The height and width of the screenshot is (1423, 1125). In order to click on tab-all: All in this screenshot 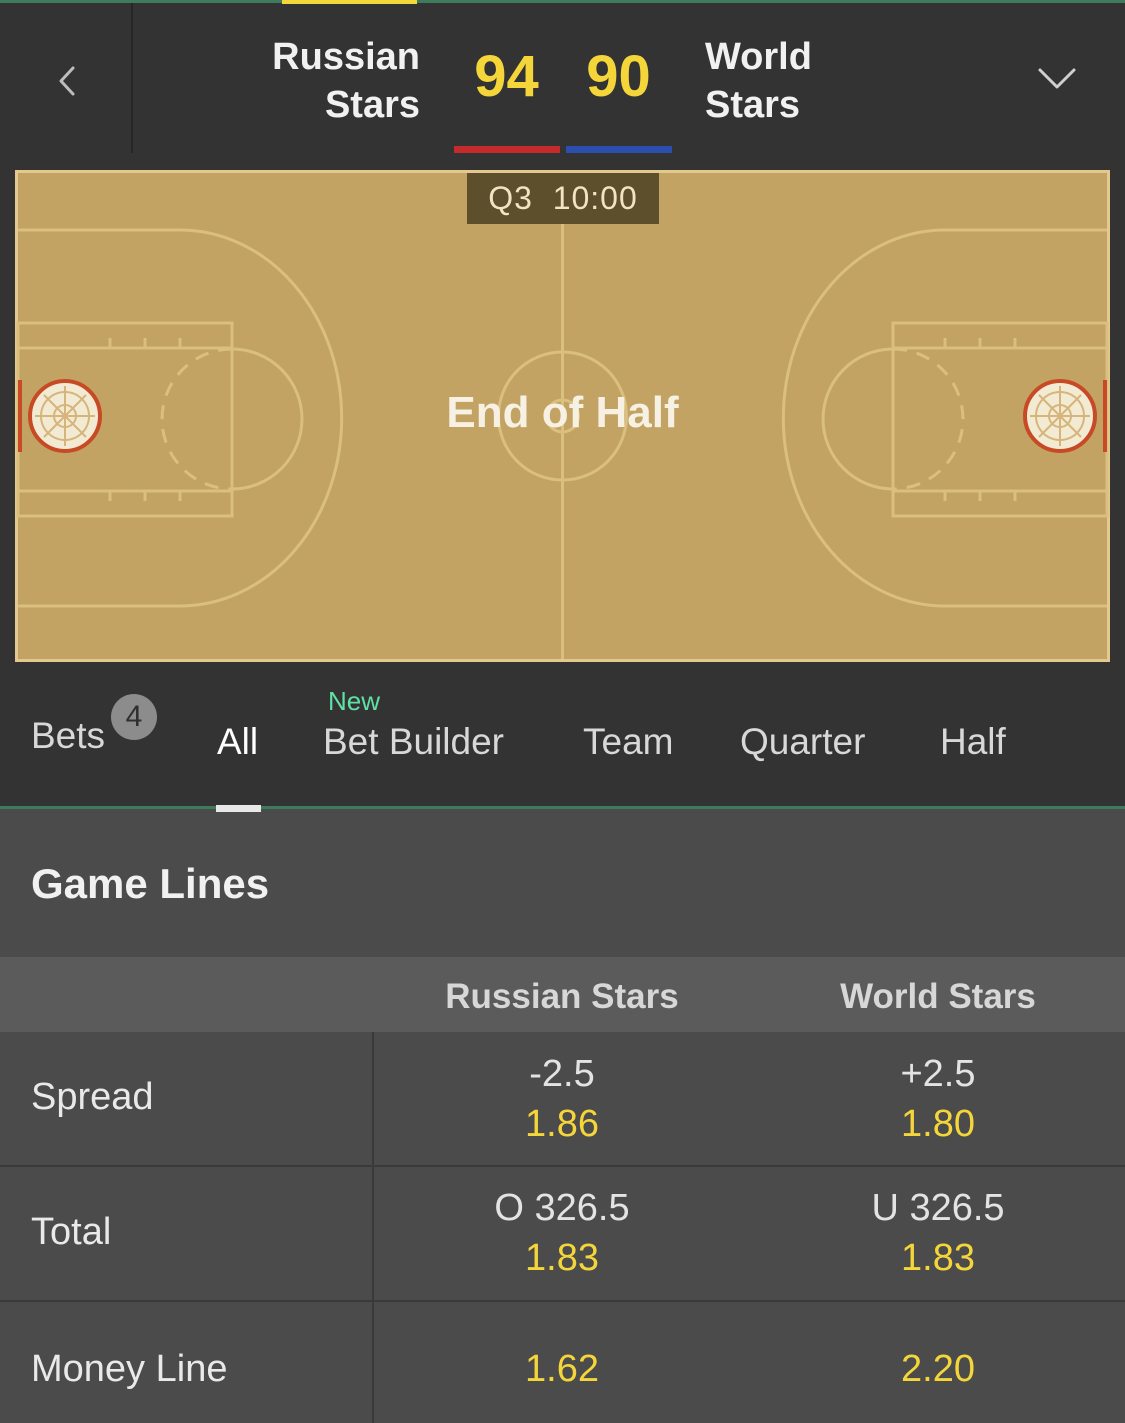, I will do `click(237, 742)`.